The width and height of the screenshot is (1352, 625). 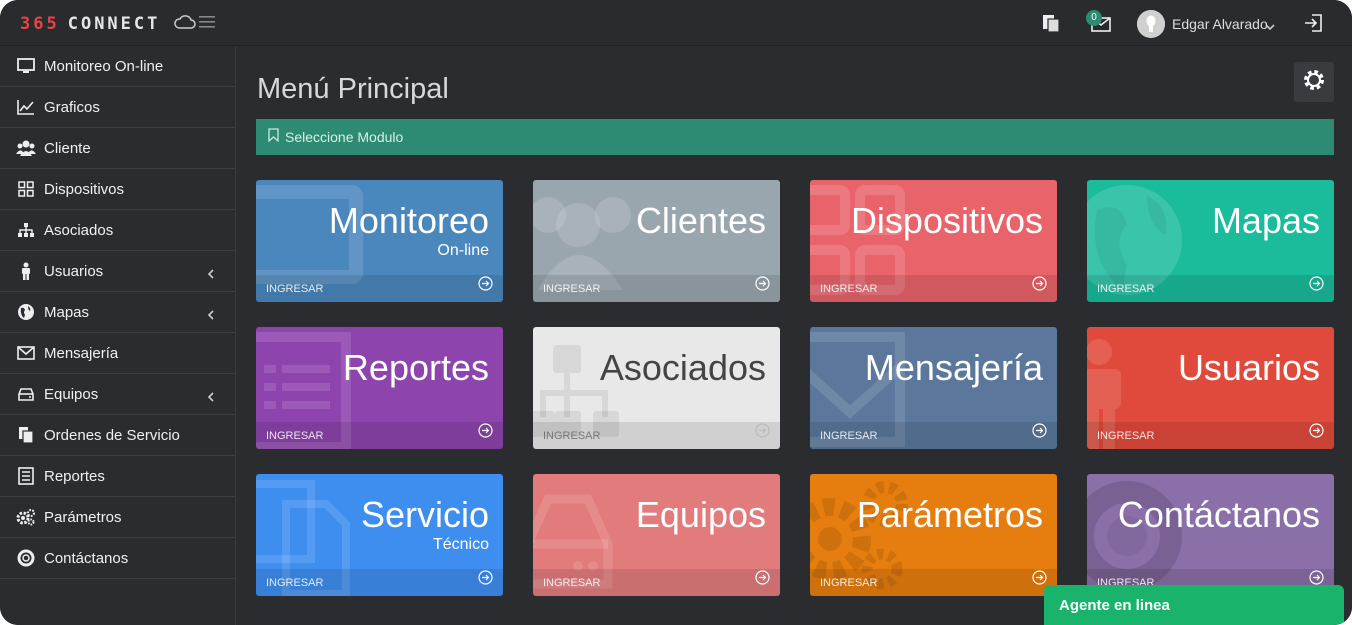 I want to click on tile-servicio: Servicio Técnico INGRESAR, so click(x=379, y=535).